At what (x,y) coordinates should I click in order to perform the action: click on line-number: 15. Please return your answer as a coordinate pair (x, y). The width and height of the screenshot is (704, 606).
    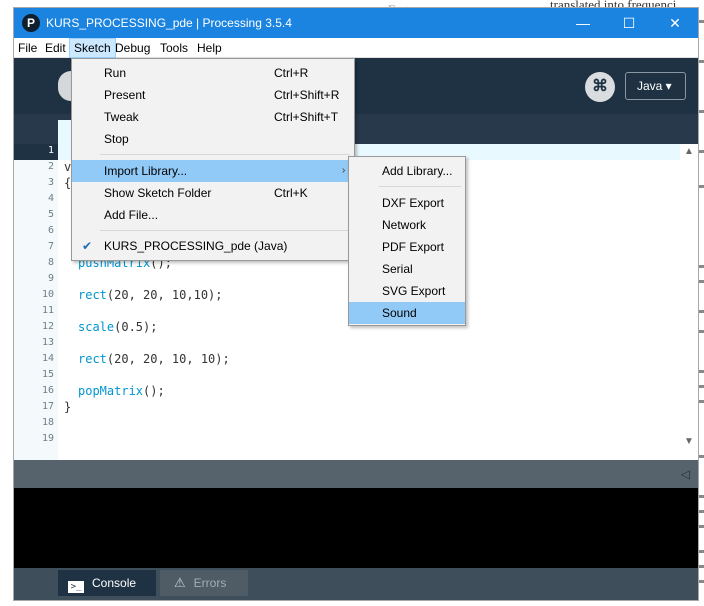
    Looking at the image, I should click on (47, 374).